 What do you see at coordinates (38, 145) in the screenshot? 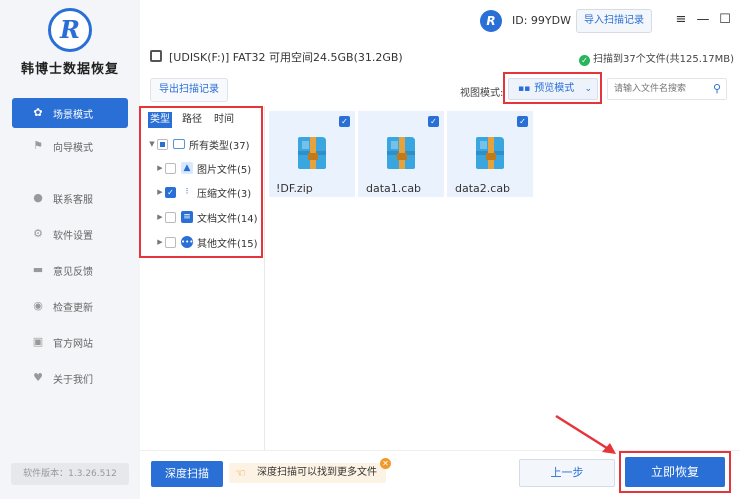
I see `flag-icon: ⚑` at bounding box center [38, 145].